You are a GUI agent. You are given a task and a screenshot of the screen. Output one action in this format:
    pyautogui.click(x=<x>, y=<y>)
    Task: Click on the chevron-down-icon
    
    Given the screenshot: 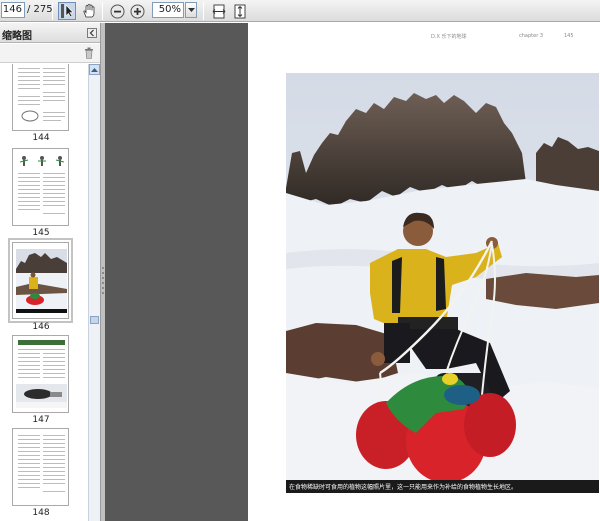 What is the action you would take?
    pyautogui.click(x=191, y=9)
    